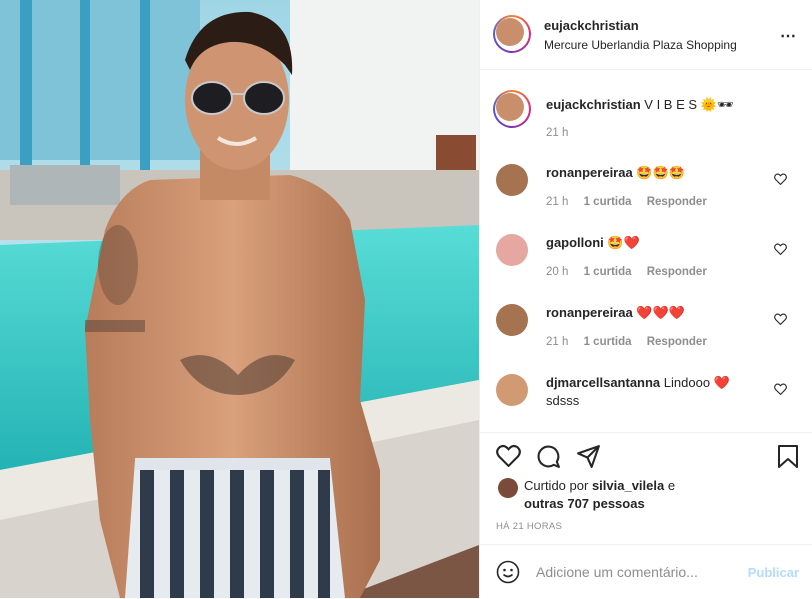  I want to click on caption-text-line: eujackchristian V I B E S 🌞🕶, so click(661, 105).